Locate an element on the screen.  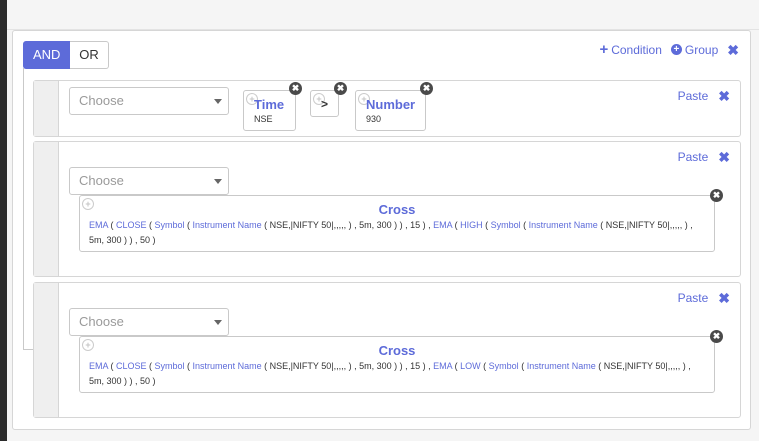
chip-subtitle: 930 is located at coordinates (374, 119).